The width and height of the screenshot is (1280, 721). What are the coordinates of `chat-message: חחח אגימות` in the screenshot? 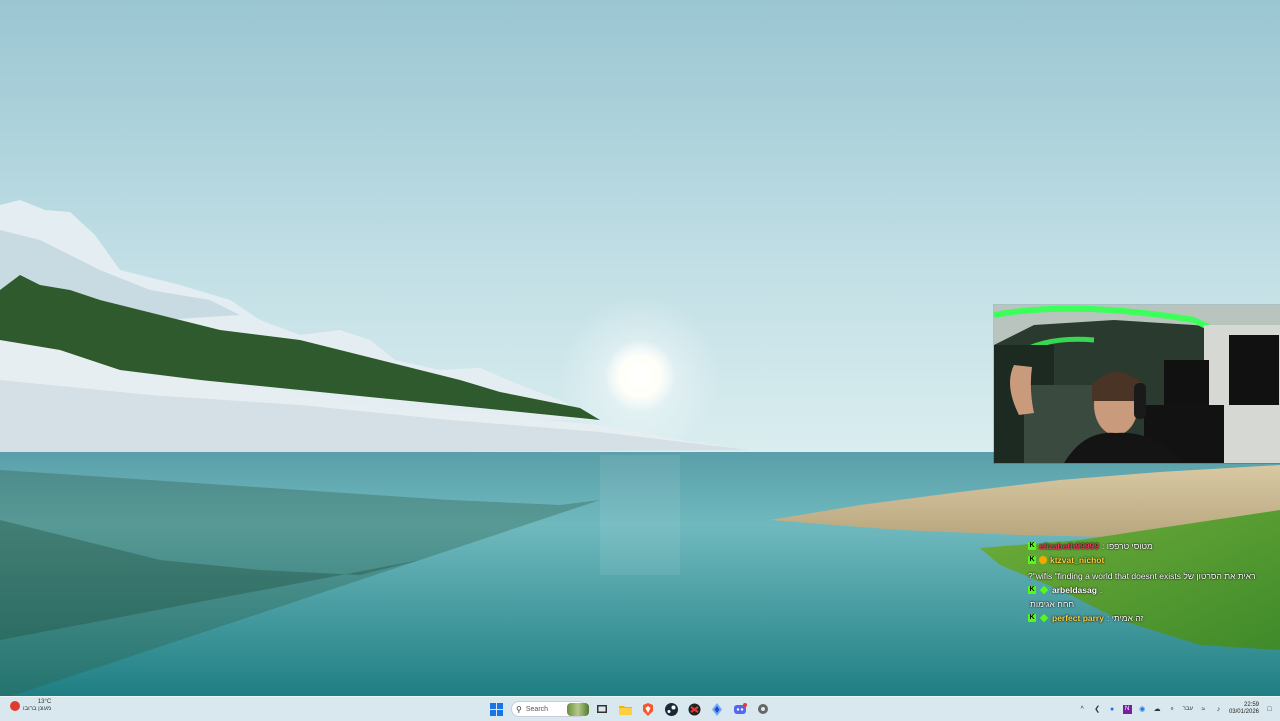 It's located at (1150, 604).